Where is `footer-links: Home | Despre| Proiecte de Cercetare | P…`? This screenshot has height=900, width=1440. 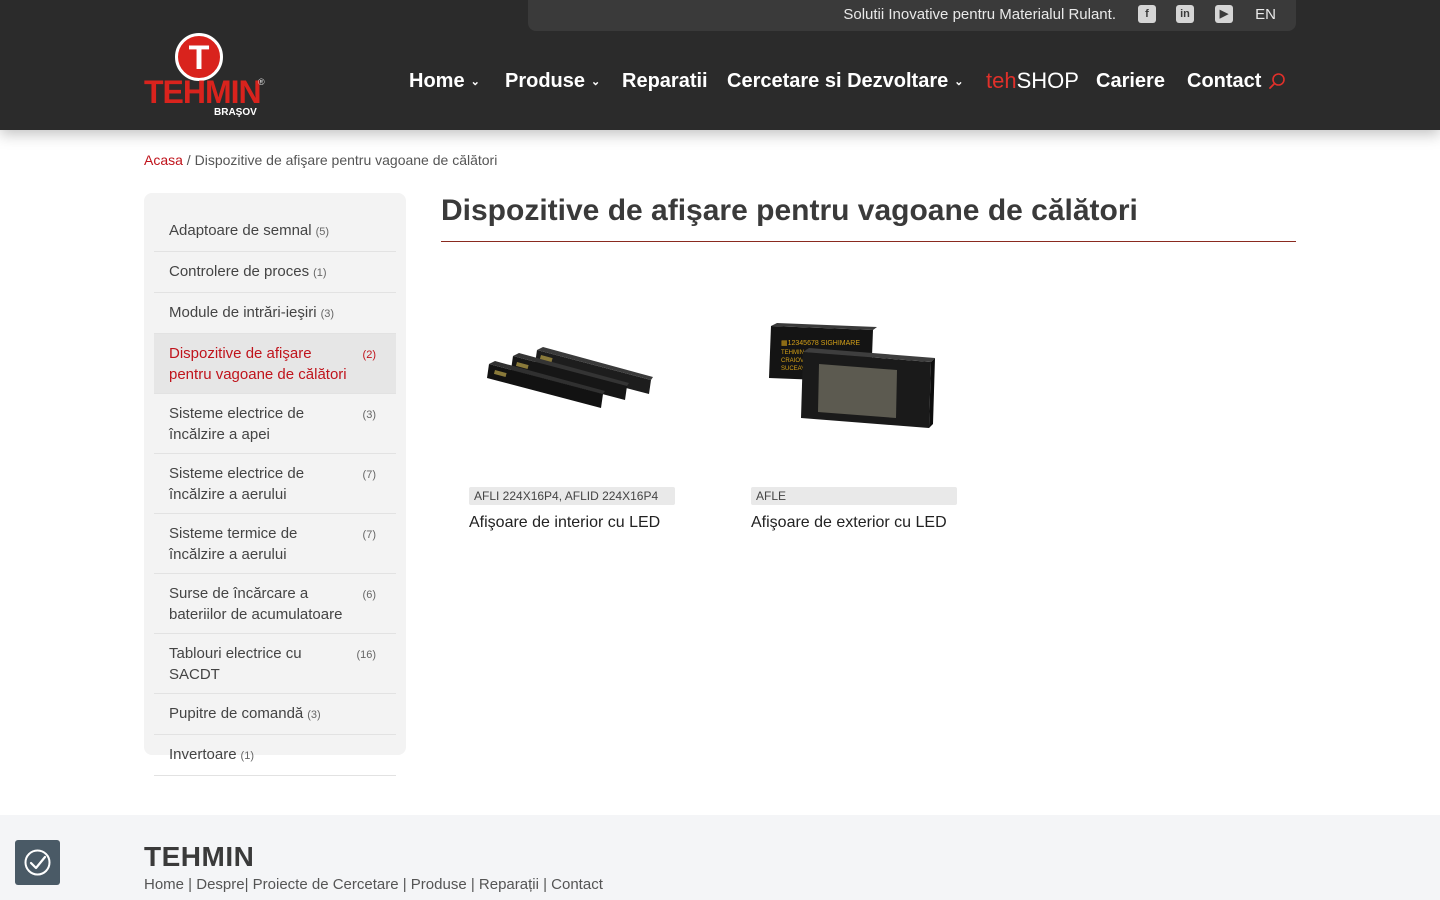 footer-links: Home | Despre| Proiecte de Cercetare | P… is located at coordinates (373, 884).